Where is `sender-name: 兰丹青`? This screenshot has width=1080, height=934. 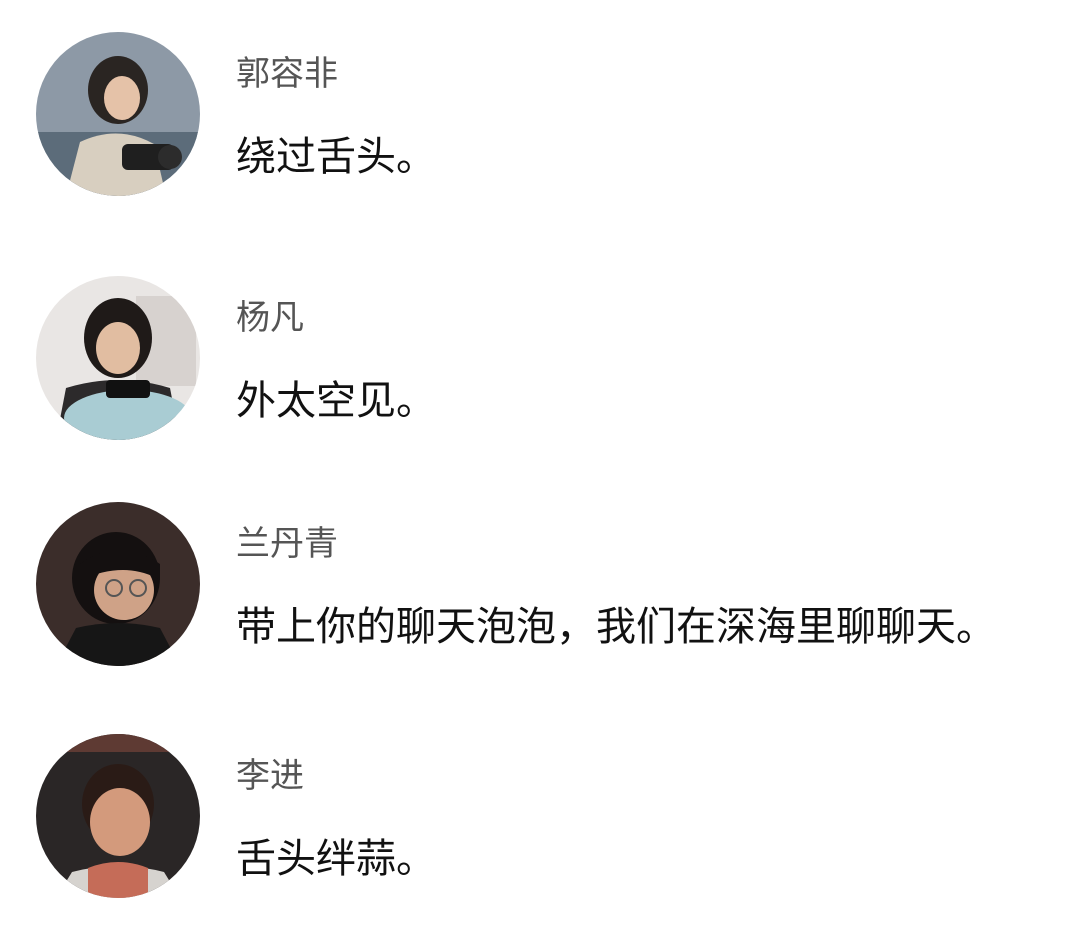 sender-name: 兰丹青 is located at coordinates (287, 544).